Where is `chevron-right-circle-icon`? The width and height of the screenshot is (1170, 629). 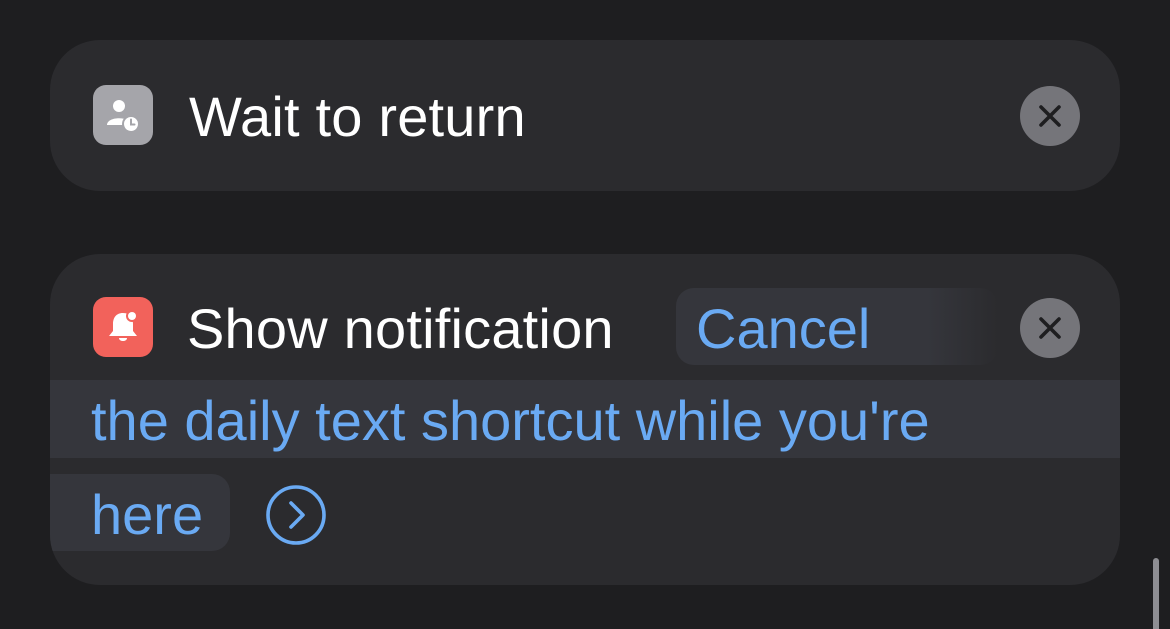 chevron-right-circle-icon is located at coordinates (296, 515).